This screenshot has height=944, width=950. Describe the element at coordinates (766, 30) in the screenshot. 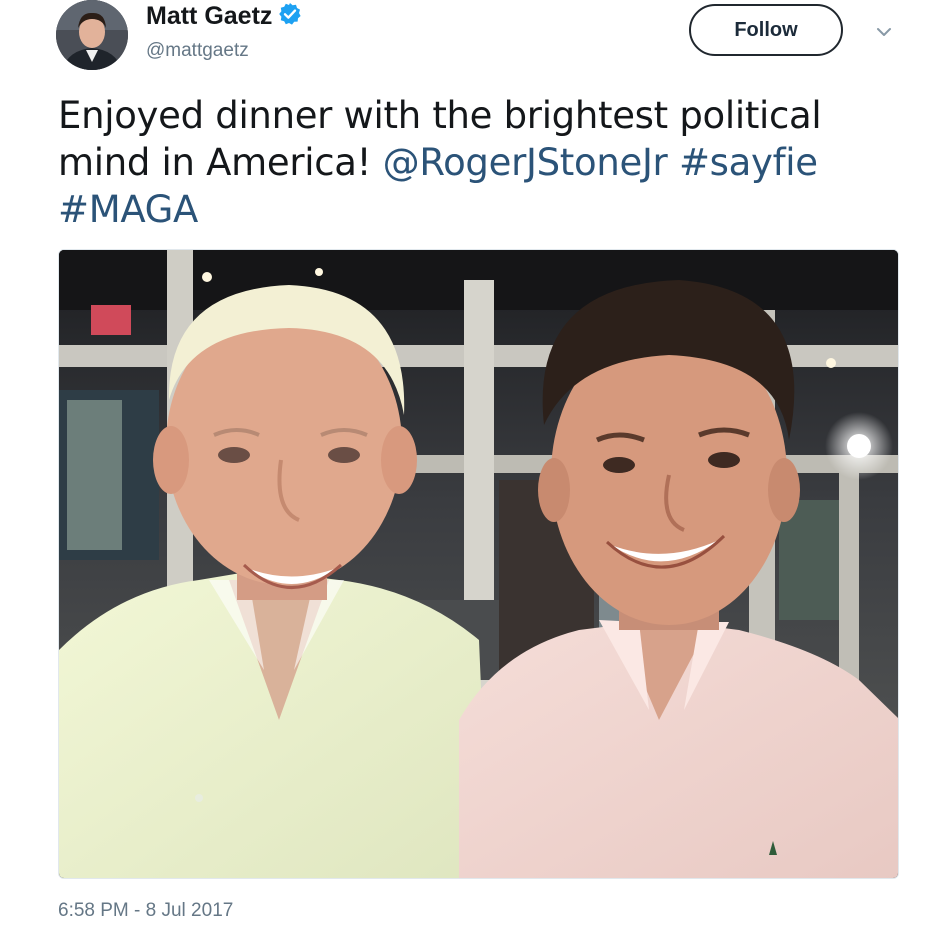

I see `follow-button: Follow` at that location.